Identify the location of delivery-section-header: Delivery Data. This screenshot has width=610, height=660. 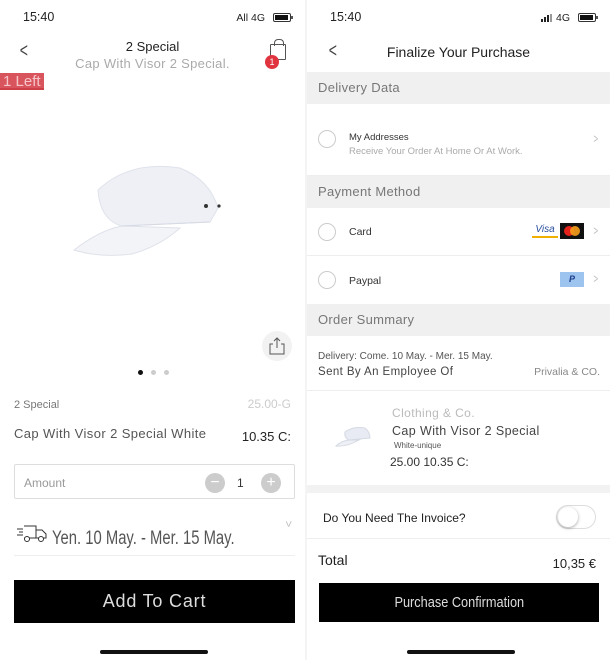
(458, 88).